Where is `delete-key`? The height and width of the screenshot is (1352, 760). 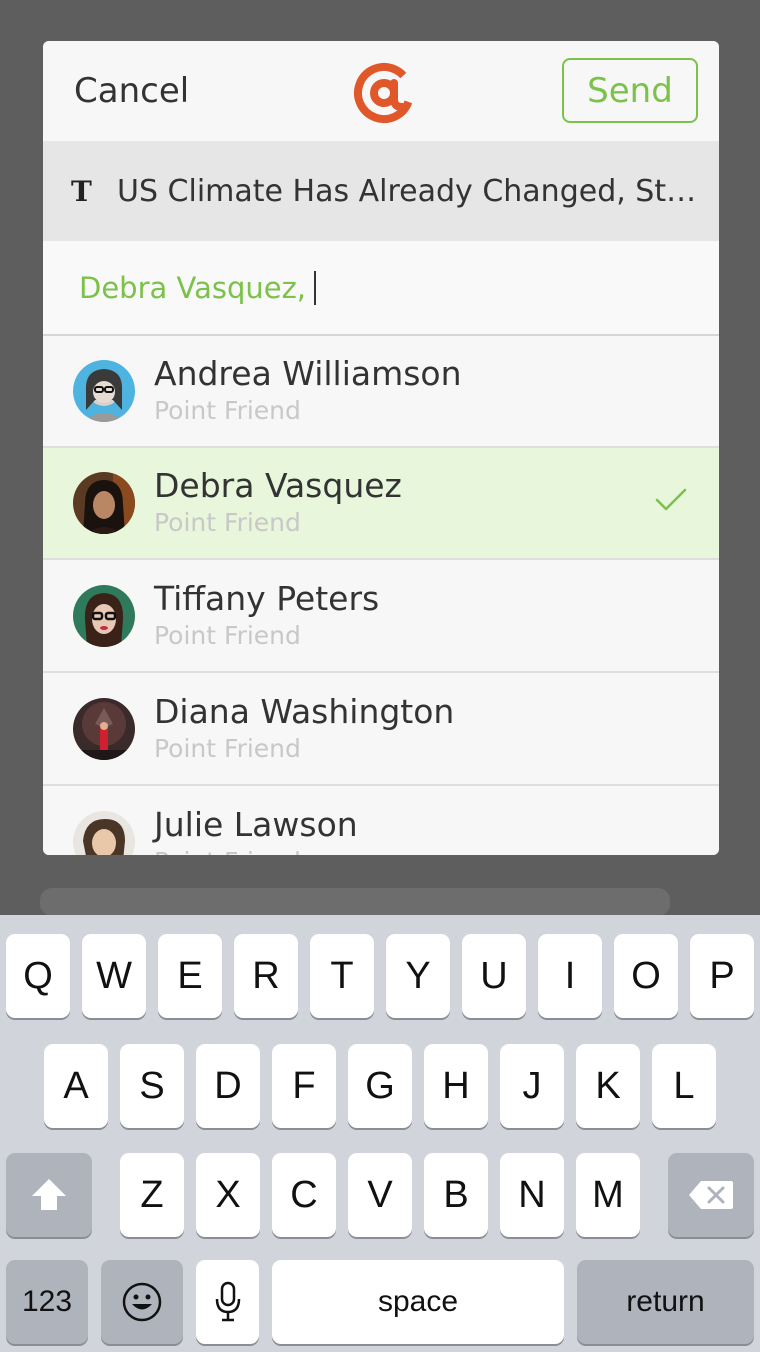 delete-key is located at coordinates (711, 1195).